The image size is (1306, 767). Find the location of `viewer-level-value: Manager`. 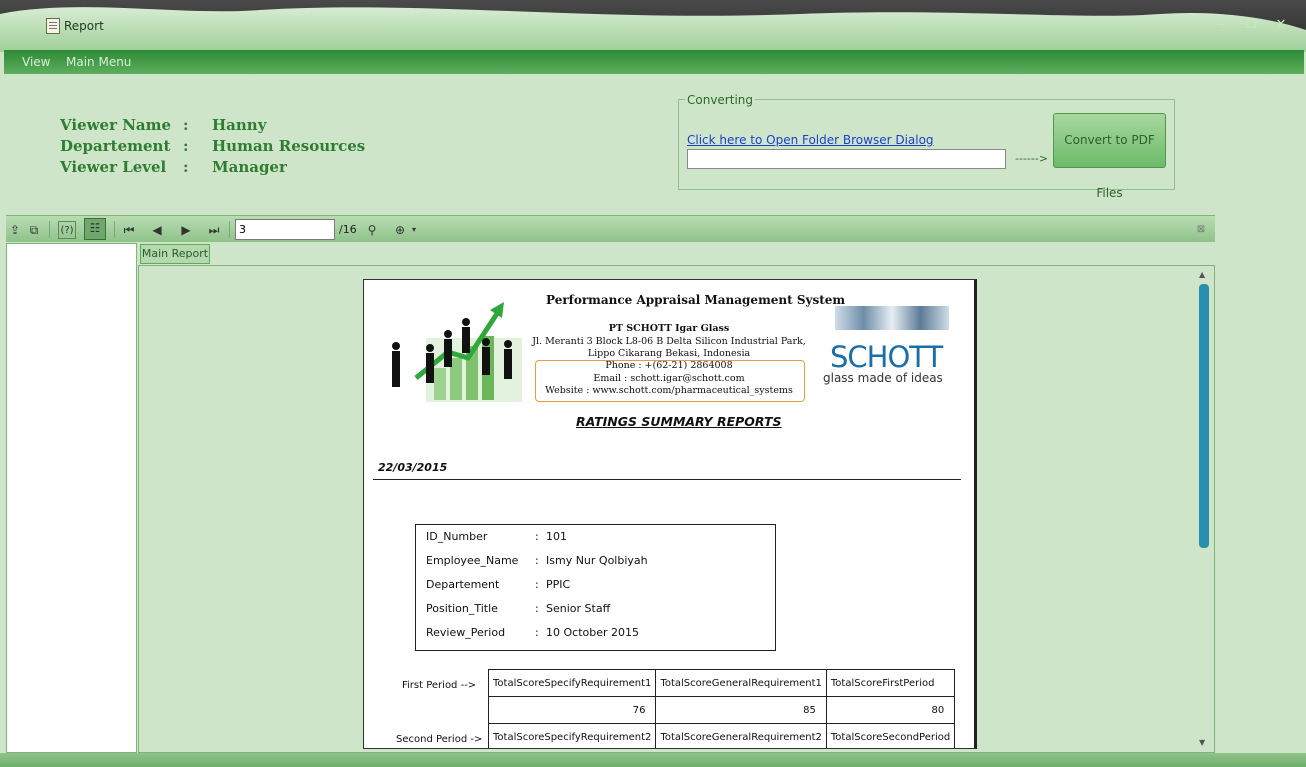

viewer-level-value: Manager is located at coordinates (249, 167).